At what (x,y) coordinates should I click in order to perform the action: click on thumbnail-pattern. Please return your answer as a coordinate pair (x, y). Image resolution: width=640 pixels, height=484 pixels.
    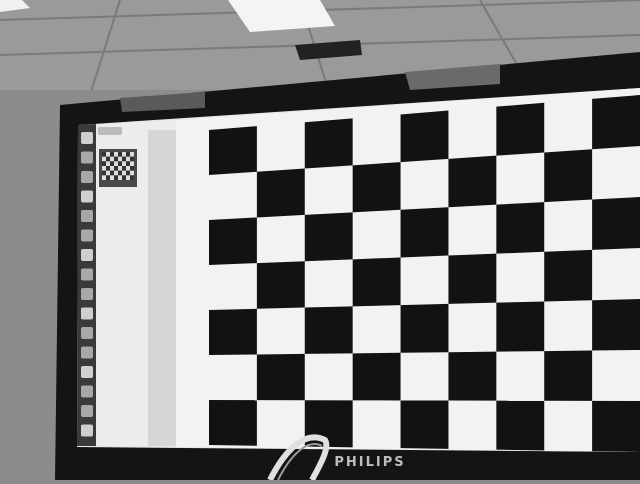
    Looking at the image, I should click on (118, 166).